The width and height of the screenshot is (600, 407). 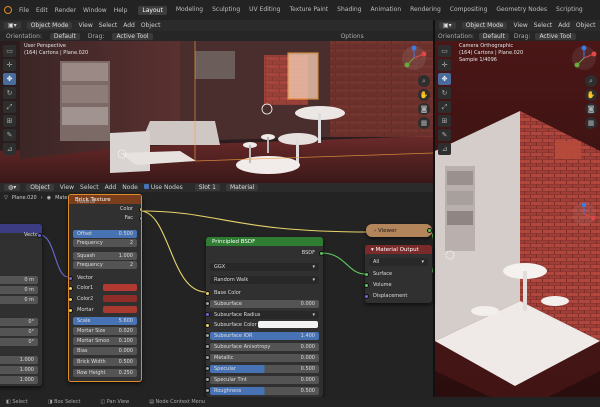 I want to click on location-z-field: 0 m, so click(x=19, y=300).